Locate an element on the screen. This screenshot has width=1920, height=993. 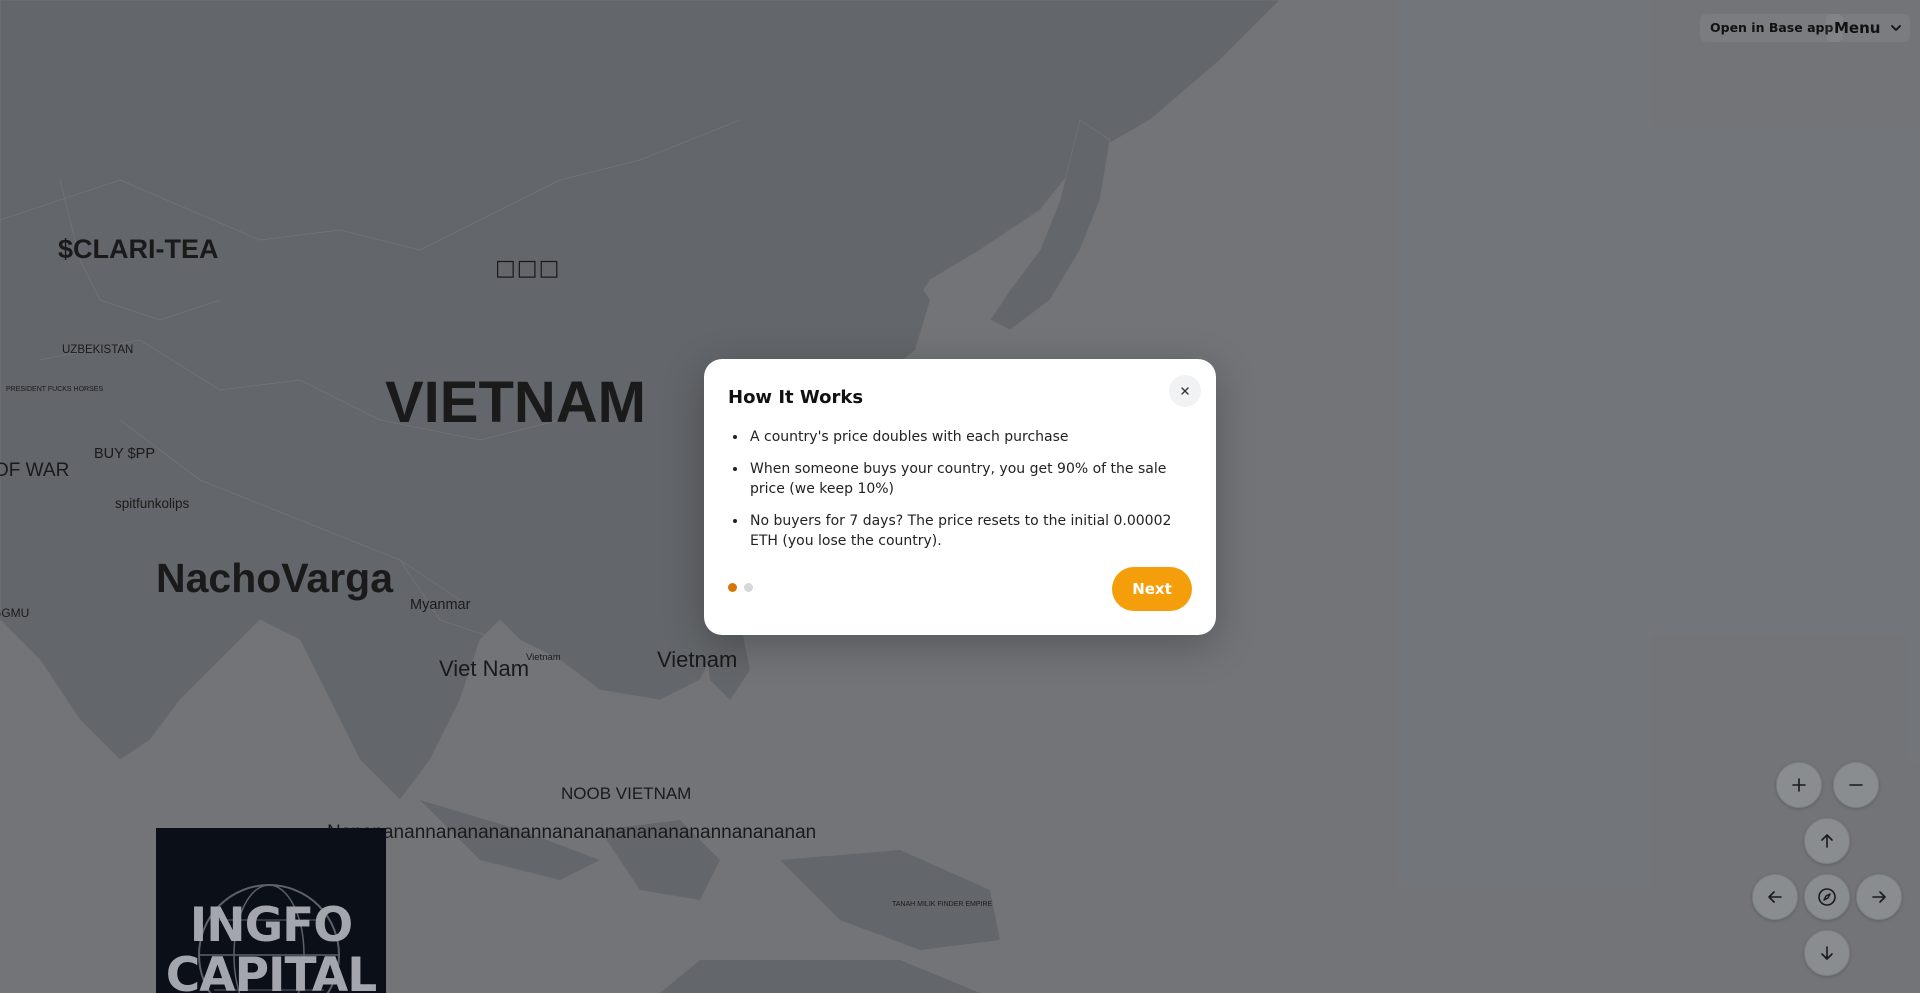
zoom-in-button is located at coordinates (1799, 785).